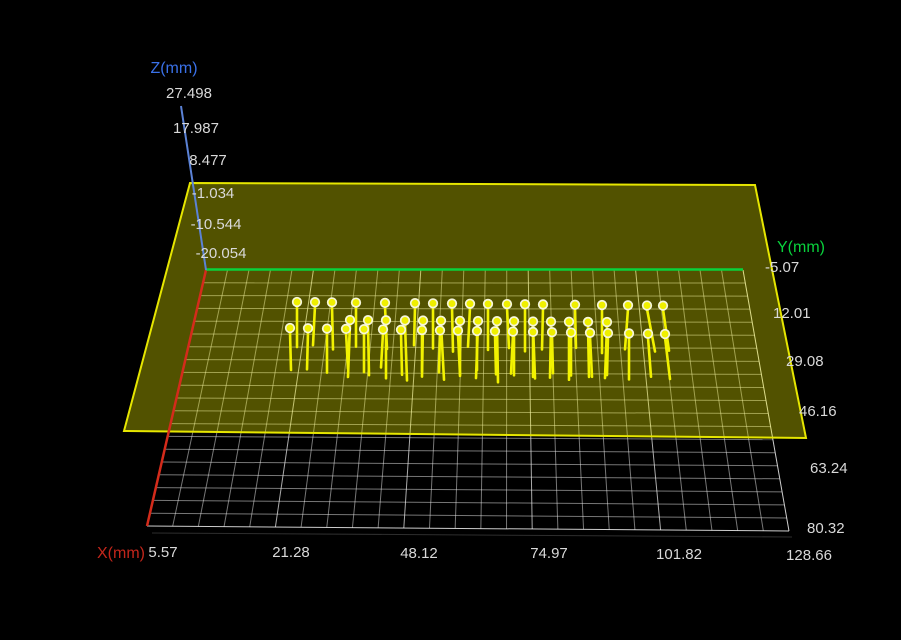 The image size is (901, 640). I want to click on x-axis-title: X(mm), so click(121, 553).